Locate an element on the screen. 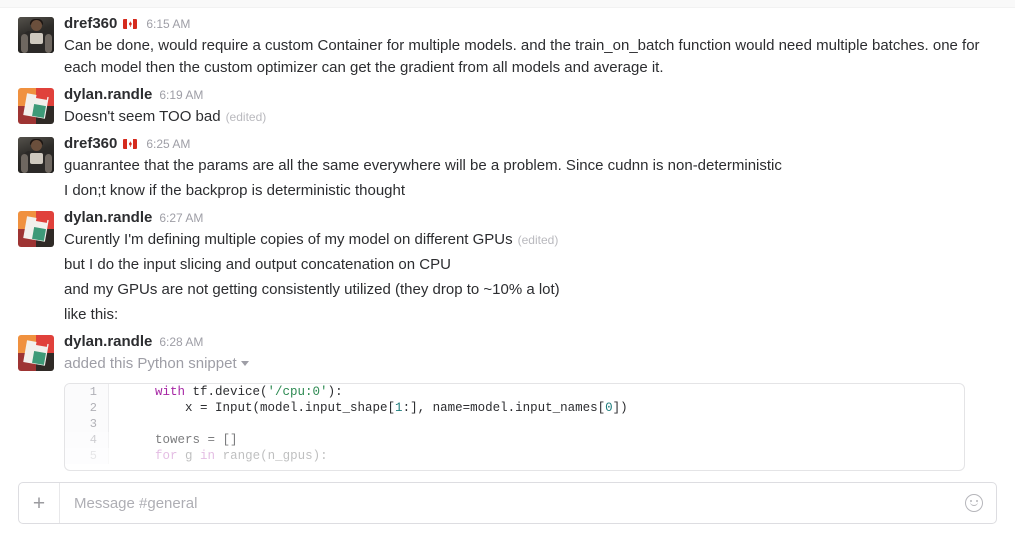  code-line-number: 2 is located at coordinates (87, 408).